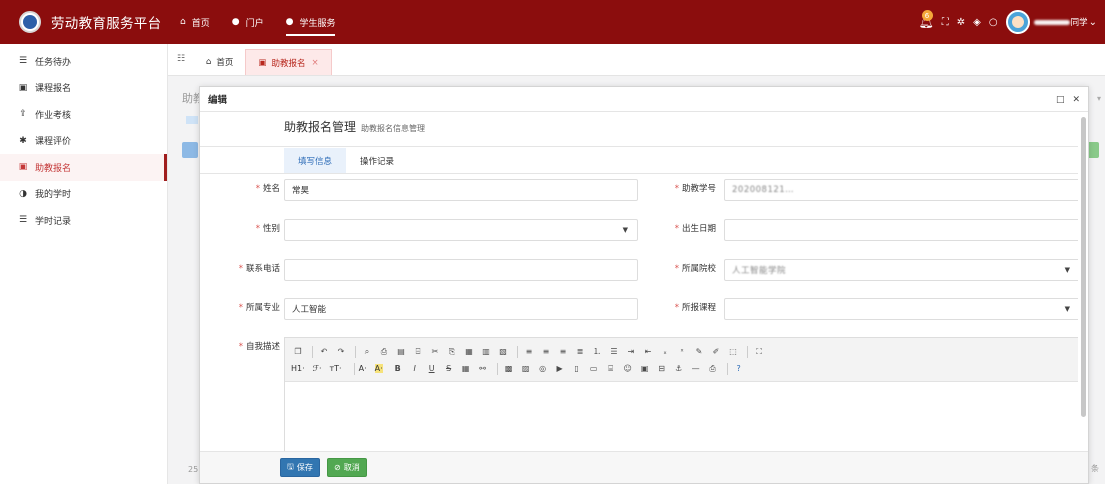  I want to click on translate-icon: ✲, so click(961, 22).